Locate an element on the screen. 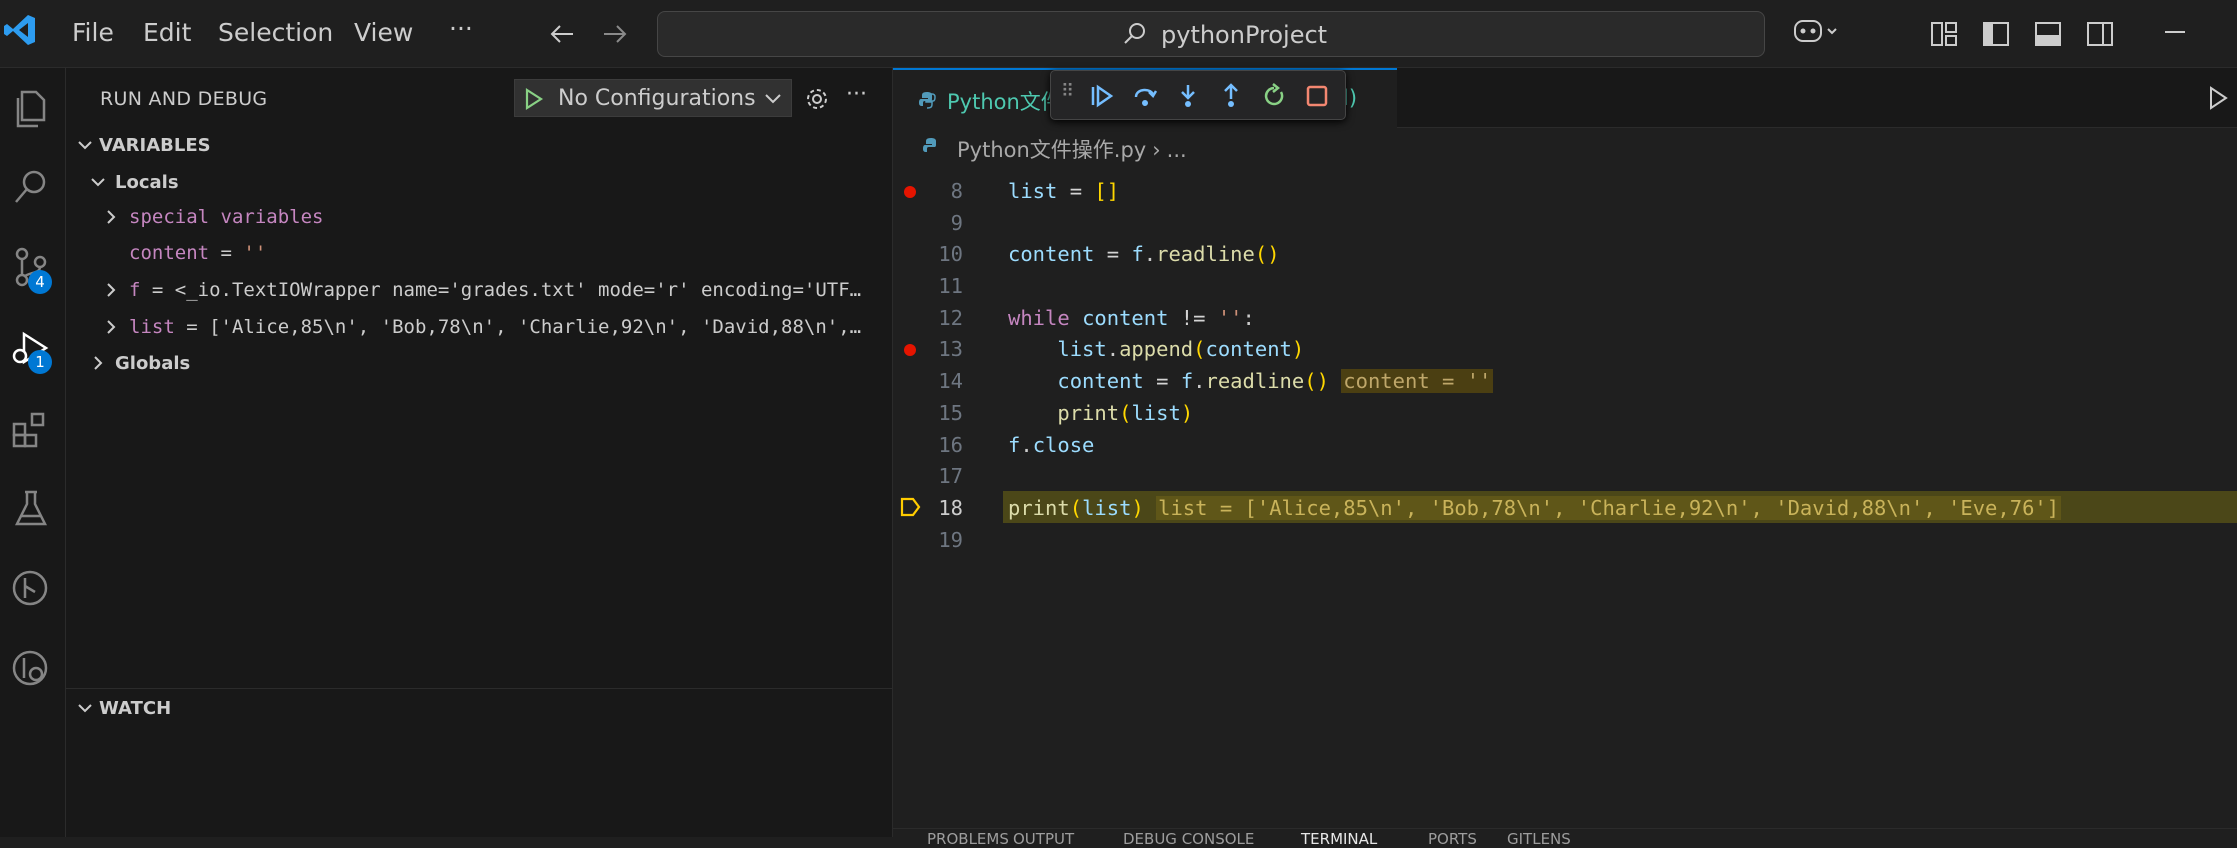 The width and height of the screenshot is (2237, 848). vscode-logo-icon is located at coordinates (20, 30).